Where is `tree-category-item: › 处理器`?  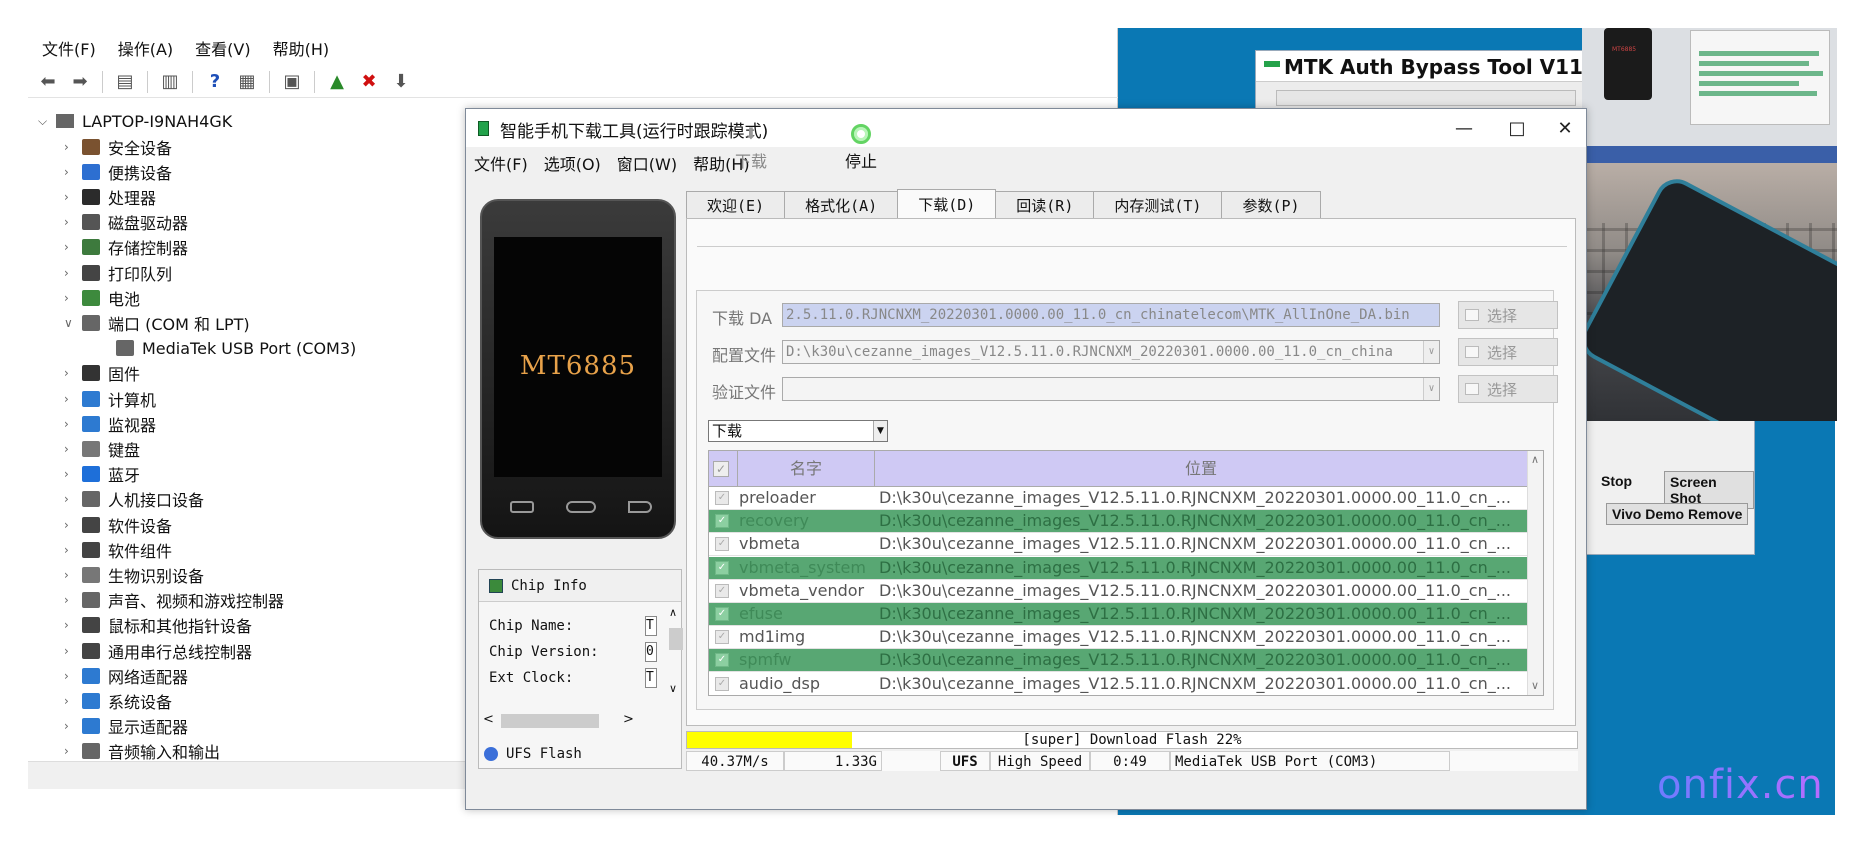 tree-category-item: › 处理器 is located at coordinates (110, 196).